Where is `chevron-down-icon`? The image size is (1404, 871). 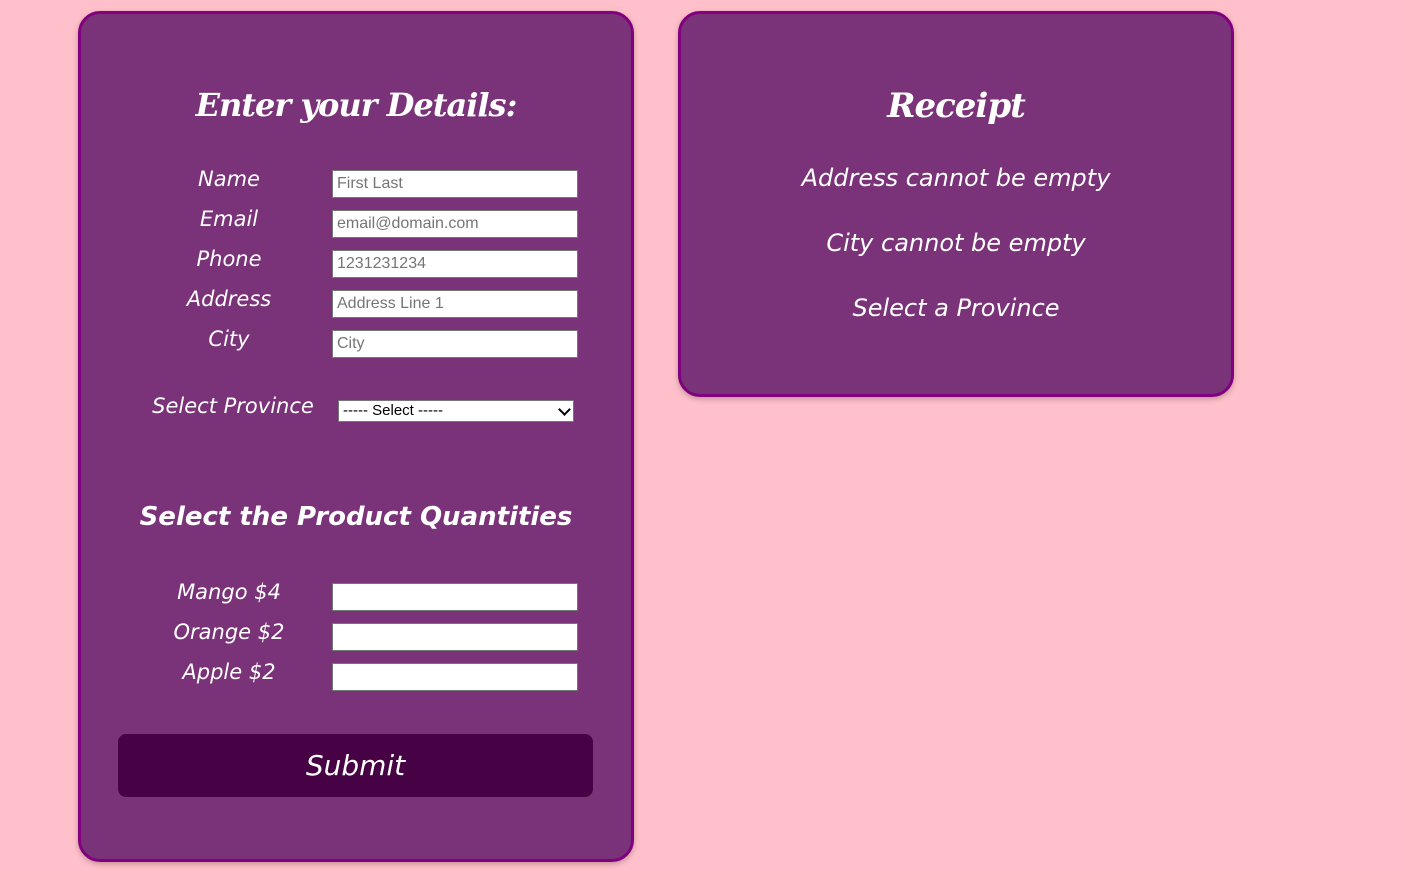 chevron-down-icon is located at coordinates (564, 409).